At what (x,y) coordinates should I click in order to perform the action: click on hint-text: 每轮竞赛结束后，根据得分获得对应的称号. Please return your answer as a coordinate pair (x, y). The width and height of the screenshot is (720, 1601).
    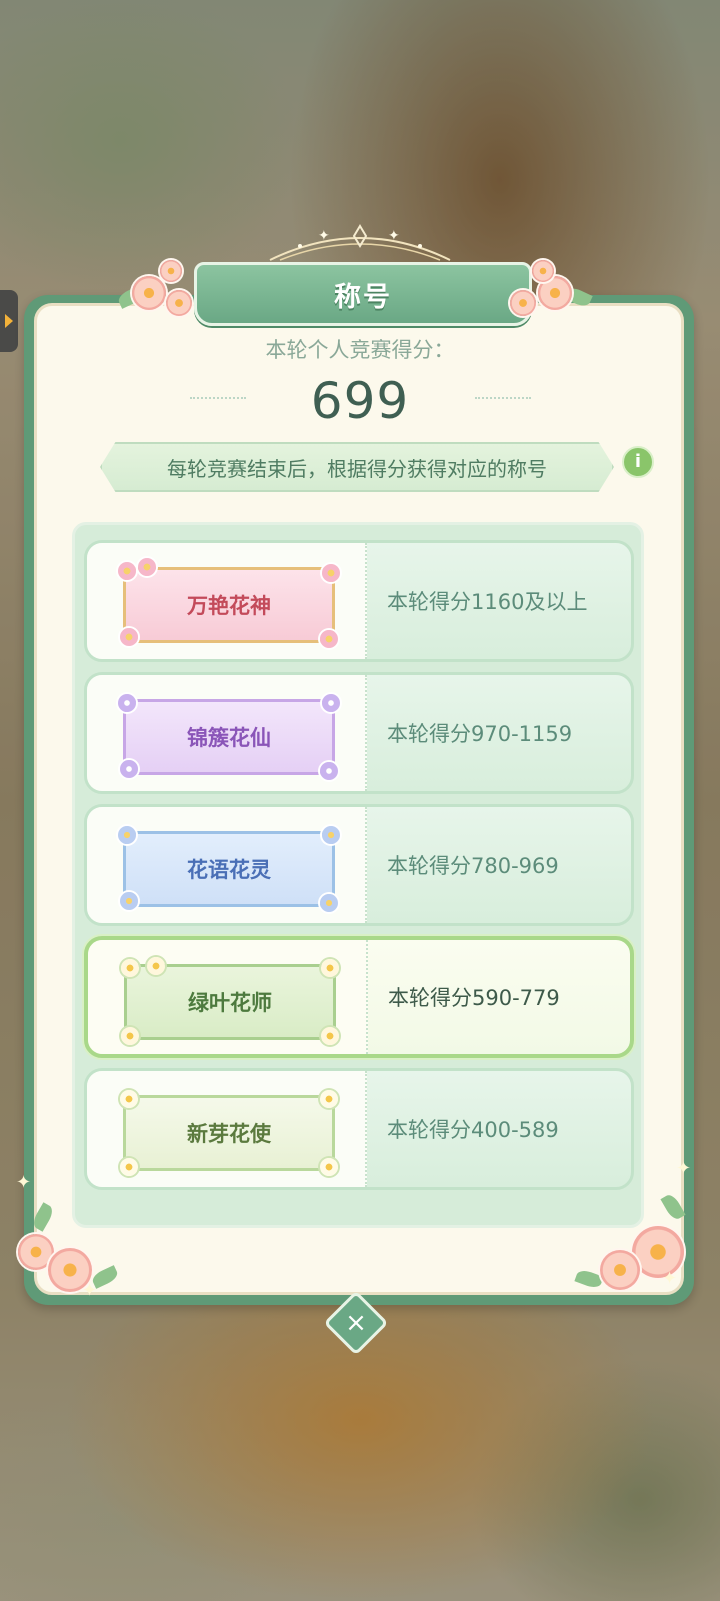
    Looking at the image, I should click on (357, 468).